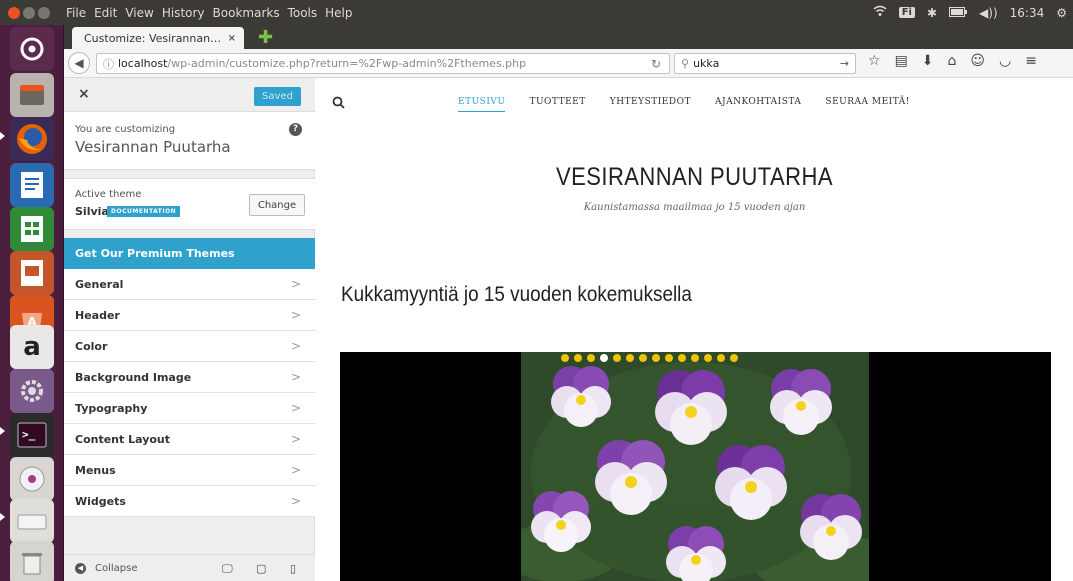  What do you see at coordinates (557, 104) in the screenshot?
I see `nav-tuotteet: TUOTTEET` at bounding box center [557, 104].